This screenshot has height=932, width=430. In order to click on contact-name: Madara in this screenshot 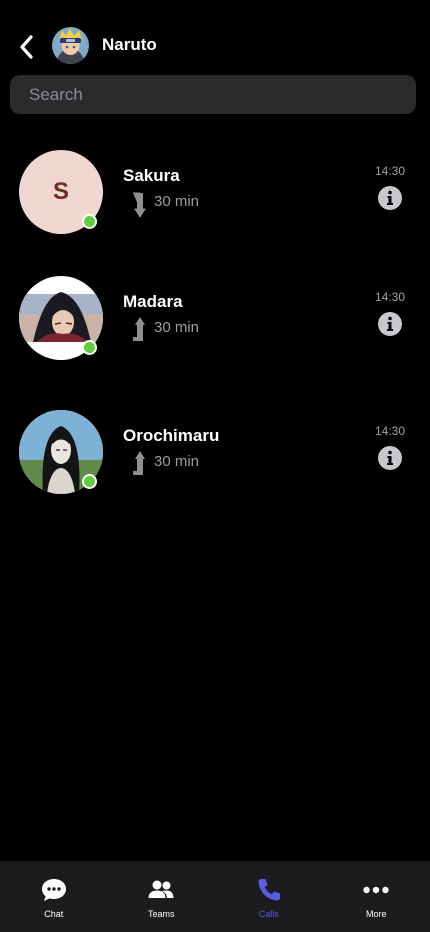, I will do `click(153, 301)`.